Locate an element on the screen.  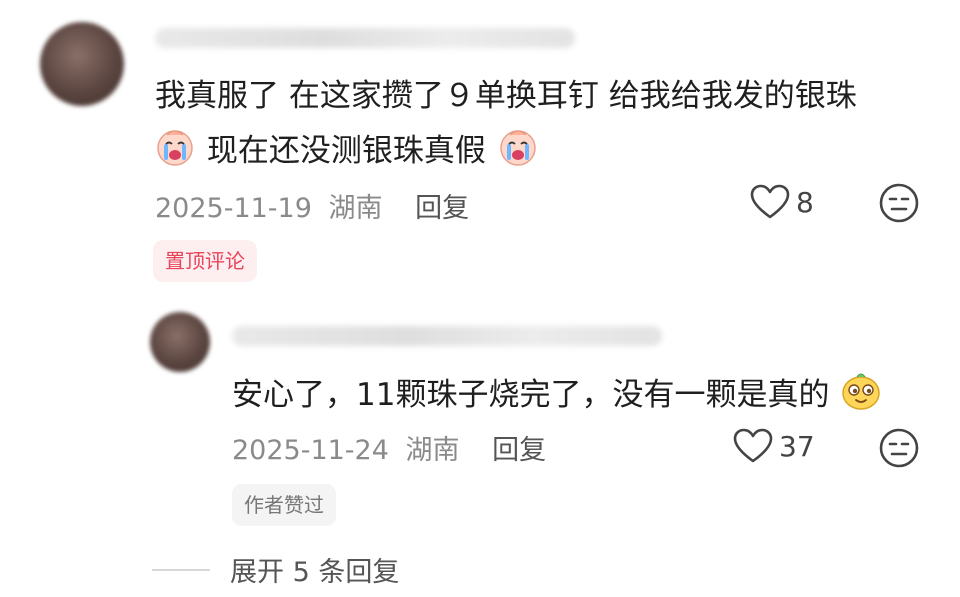
reply-location: 湖南 is located at coordinates (432, 450).